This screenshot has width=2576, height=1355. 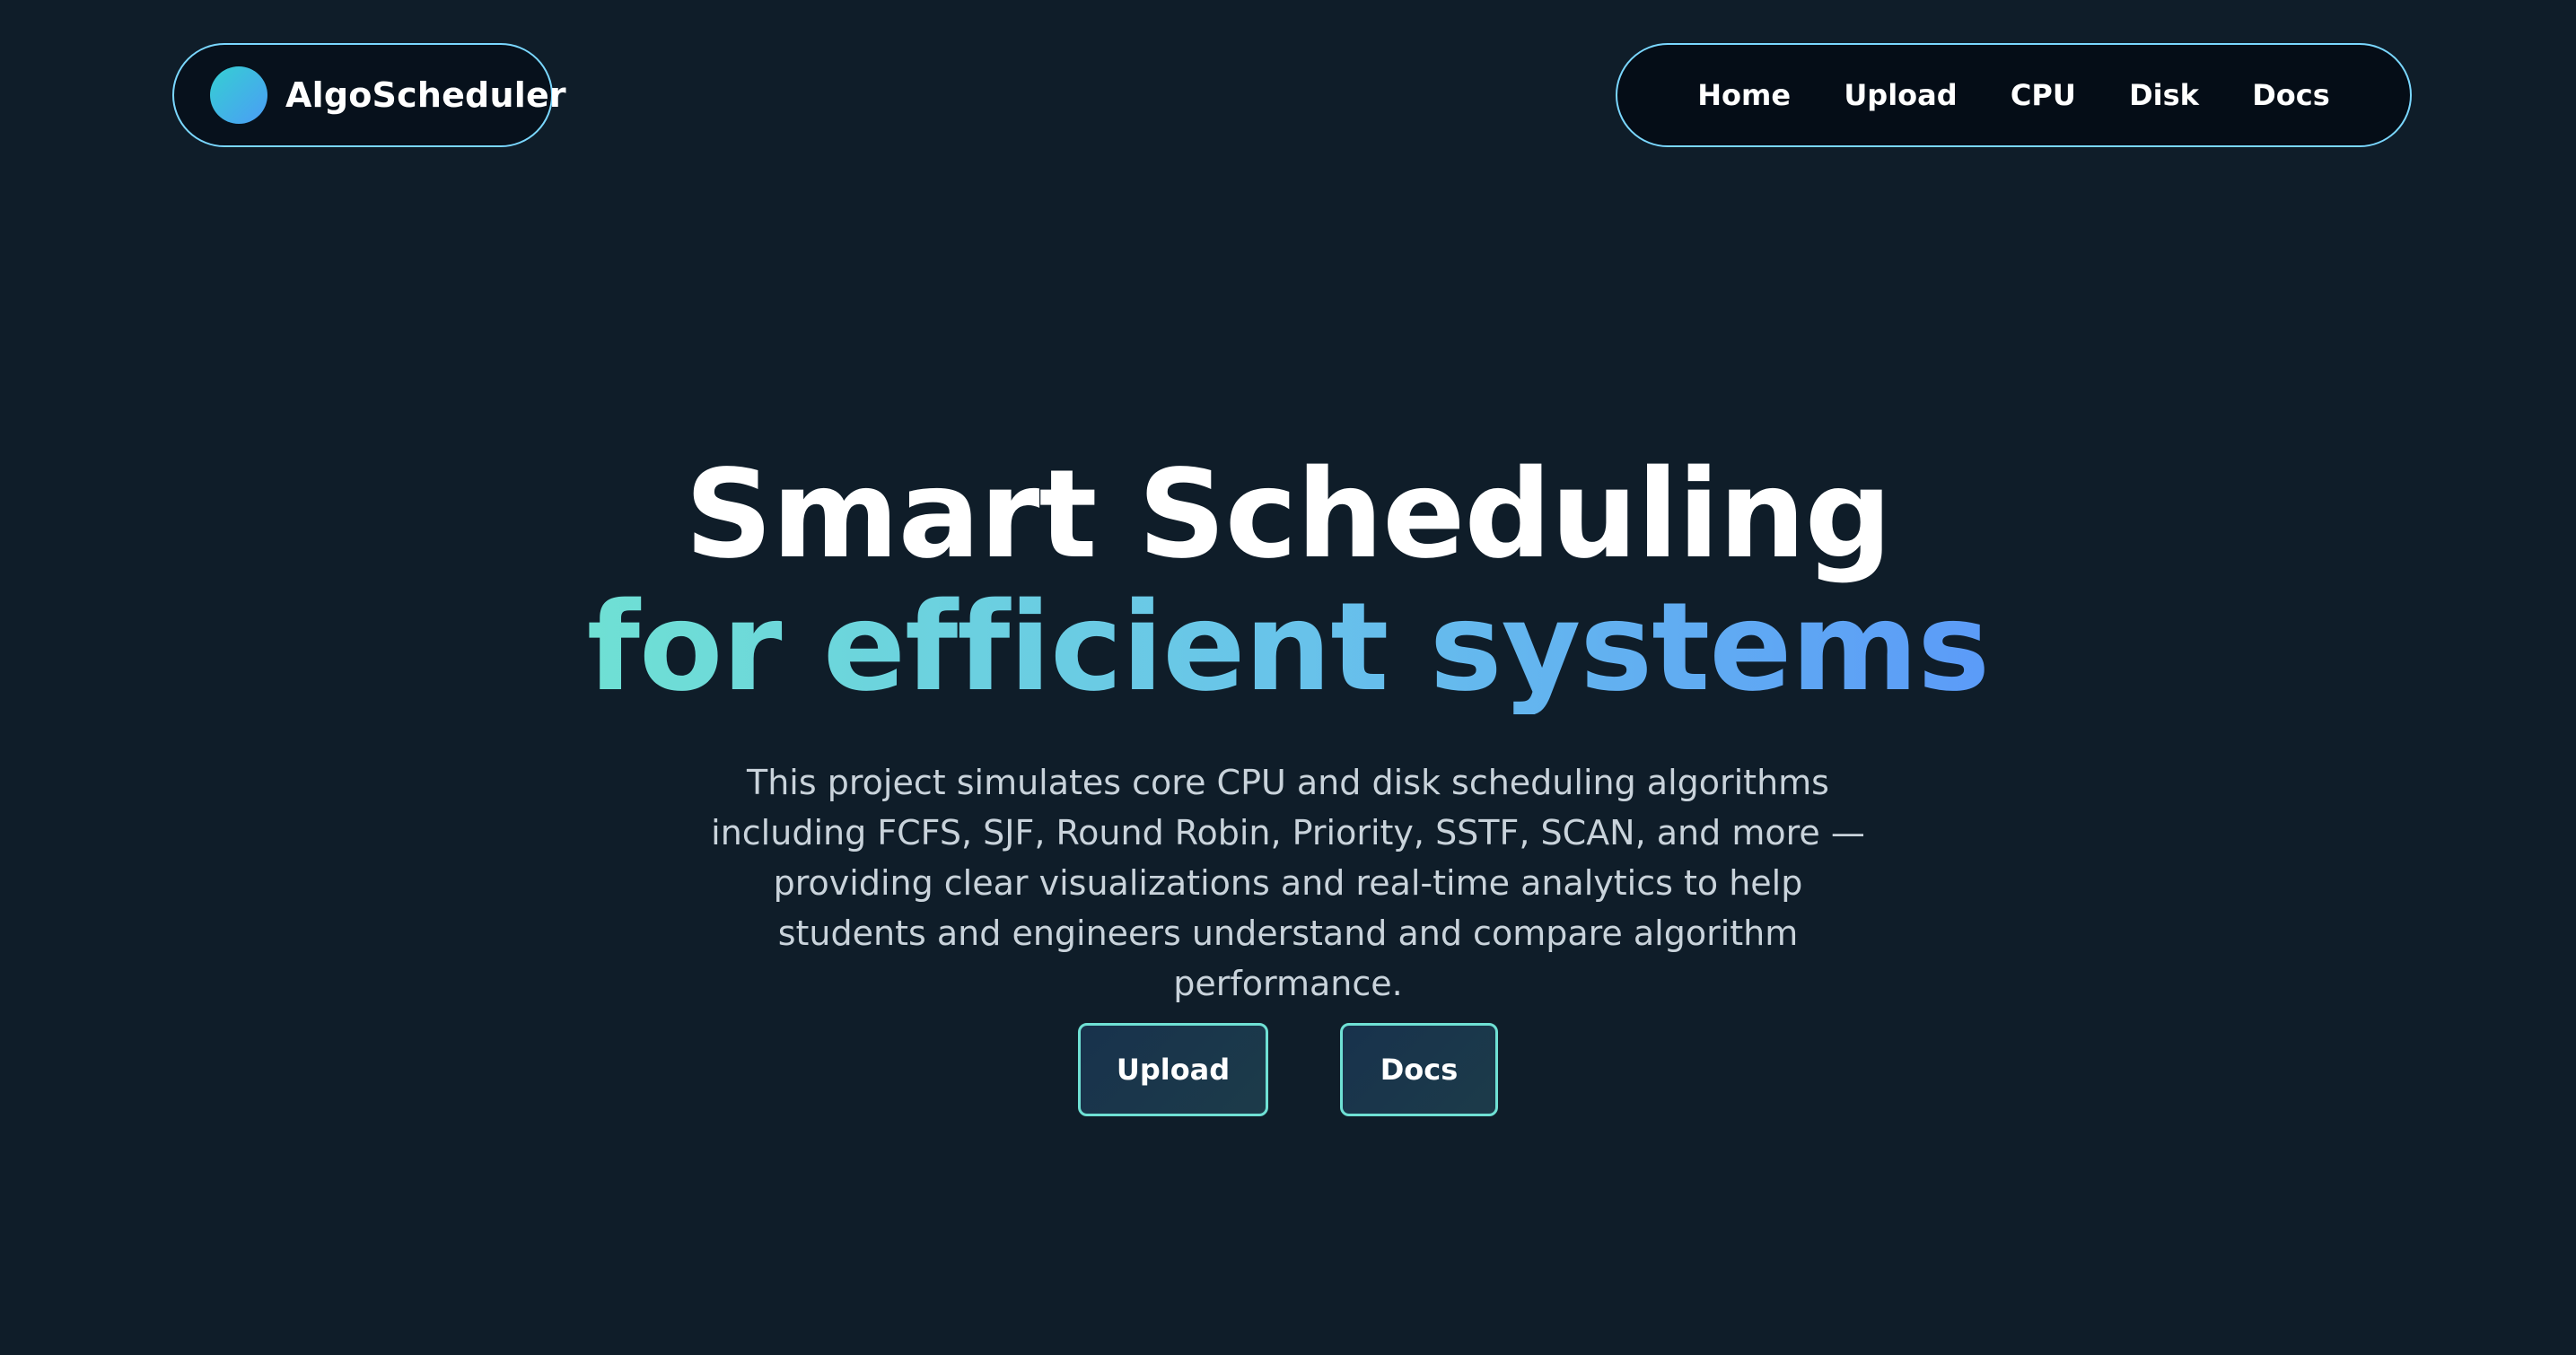 What do you see at coordinates (1288, 648) in the screenshot?
I see `hero-subtitle-gradient: for efficient systems` at bounding box center [1288, 648].